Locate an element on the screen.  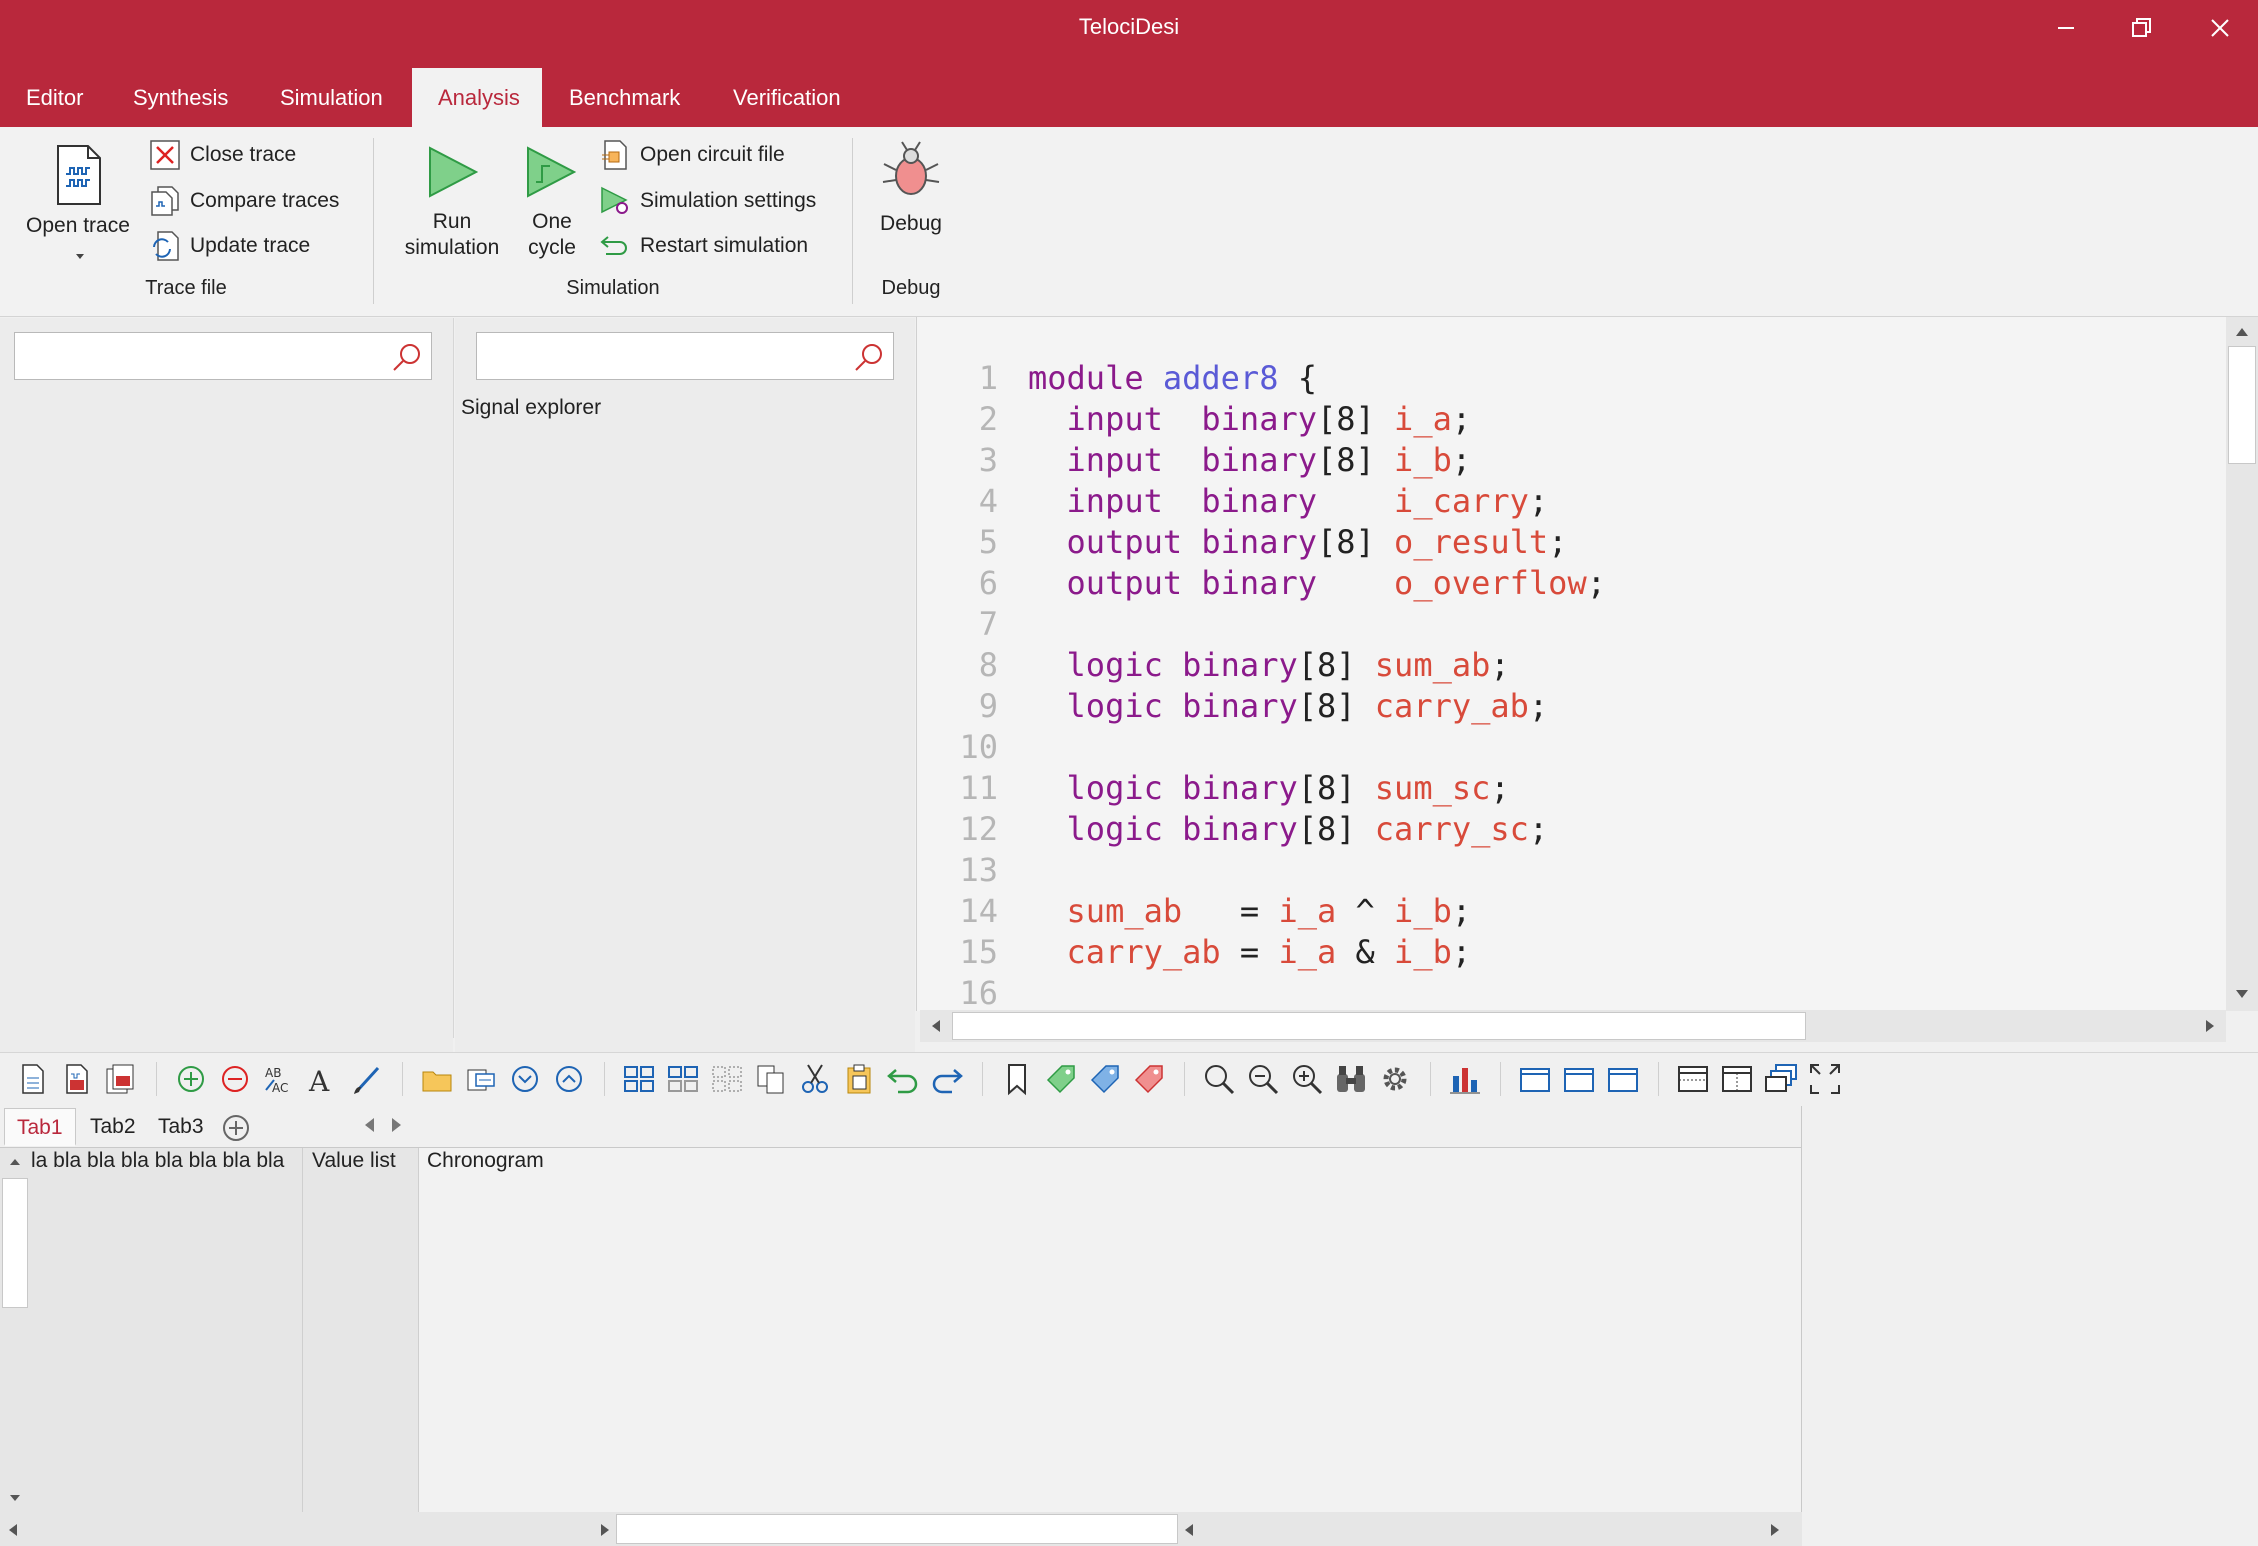
chronogram-scroll-left-button is located at coordinates (1189, 1530).